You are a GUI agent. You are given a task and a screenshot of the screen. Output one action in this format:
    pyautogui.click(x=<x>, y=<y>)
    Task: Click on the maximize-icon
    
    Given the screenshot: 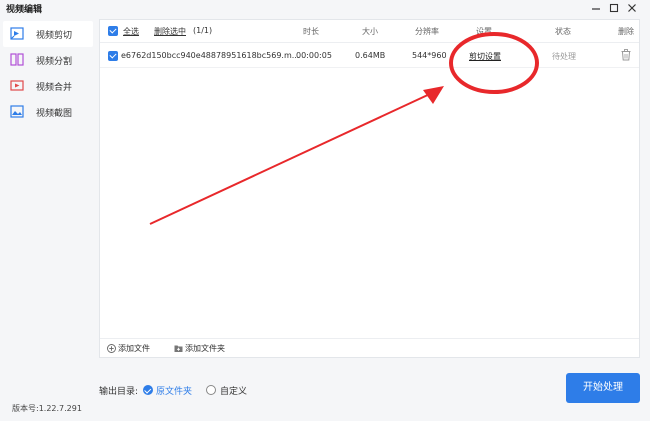 What is the action you would take?
    pyautogui.click(x=614, y=8)
    